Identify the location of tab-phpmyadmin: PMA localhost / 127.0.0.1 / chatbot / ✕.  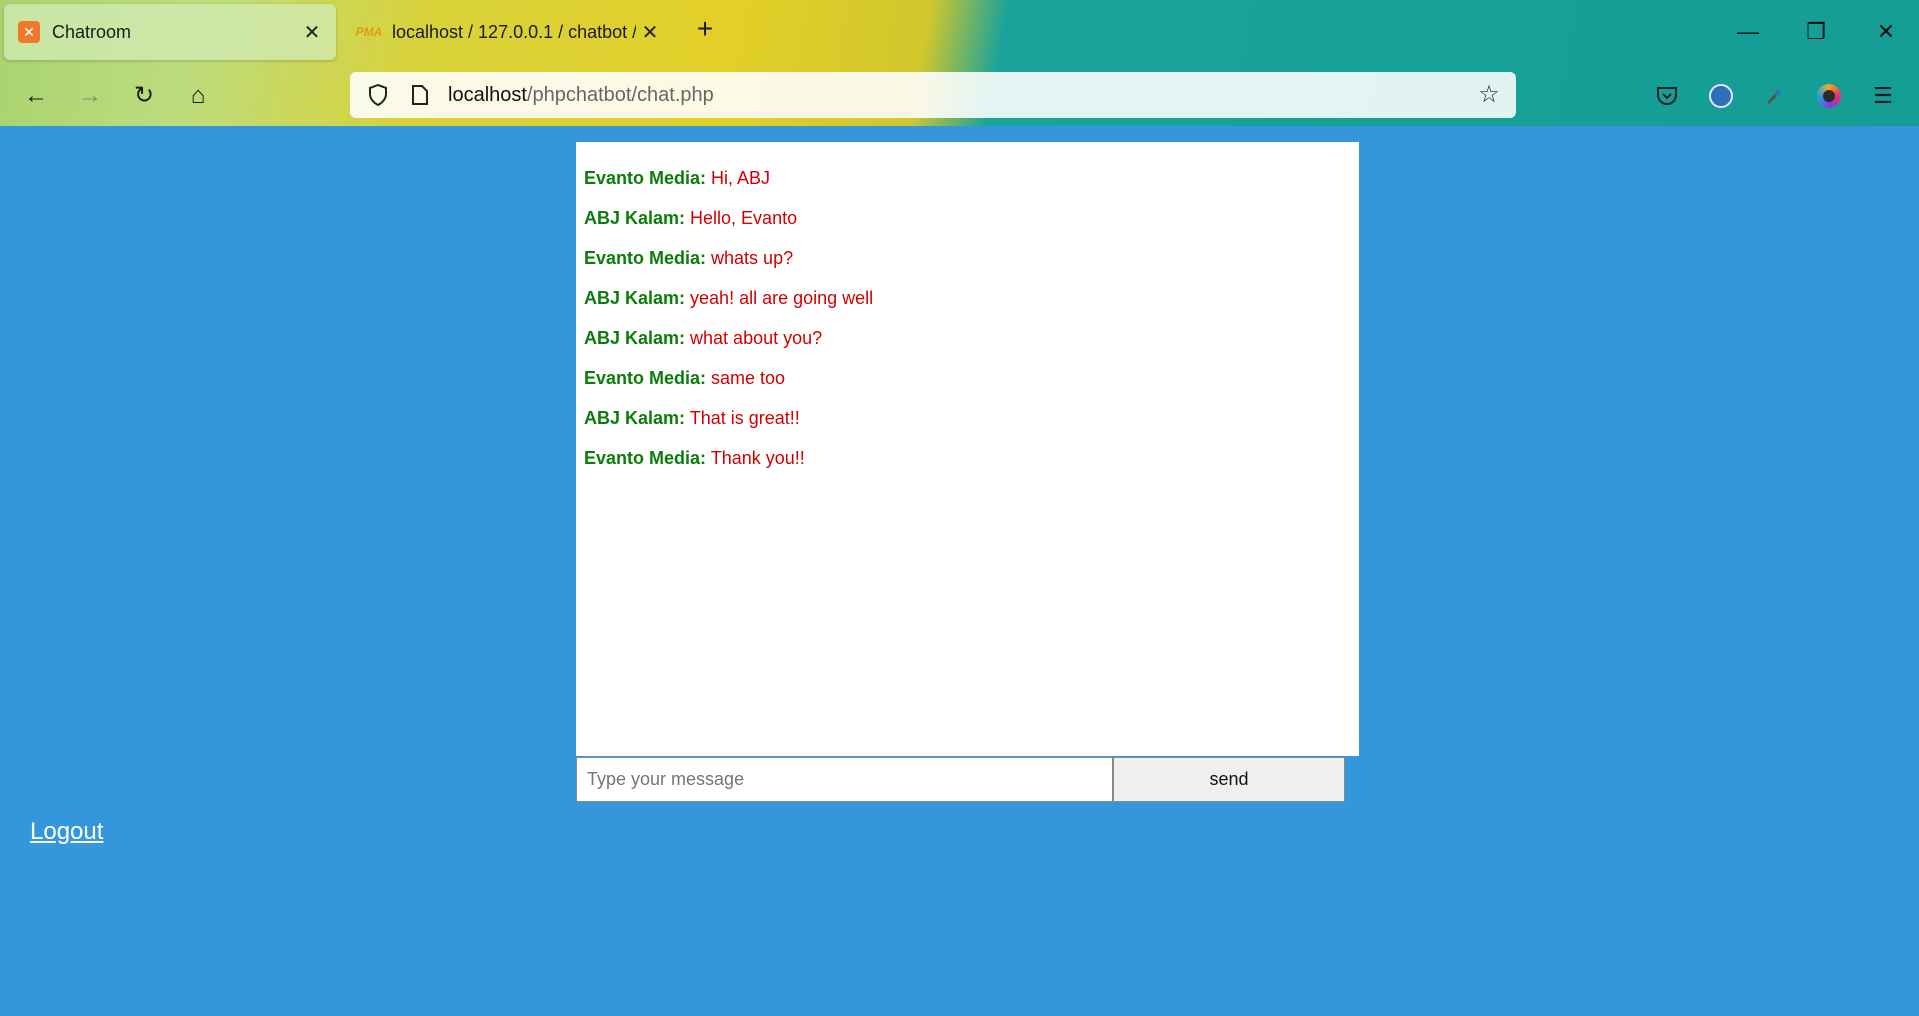
(509, 32).